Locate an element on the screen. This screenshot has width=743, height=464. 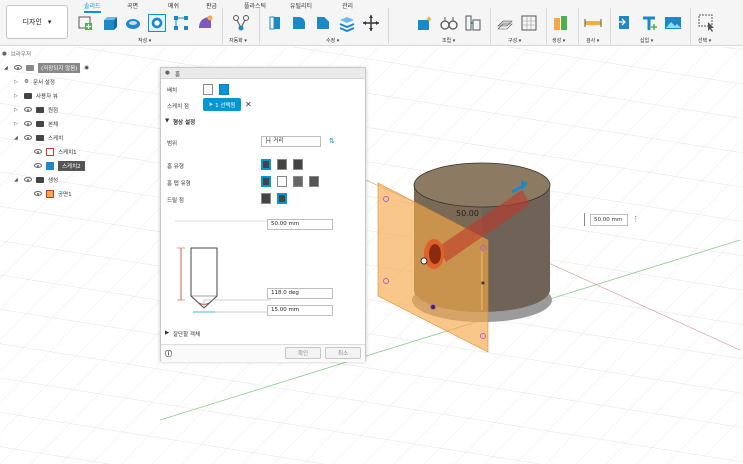
browser-root: ◢ (저장되지 않음) ◉ is located at coordinates (46, 67).